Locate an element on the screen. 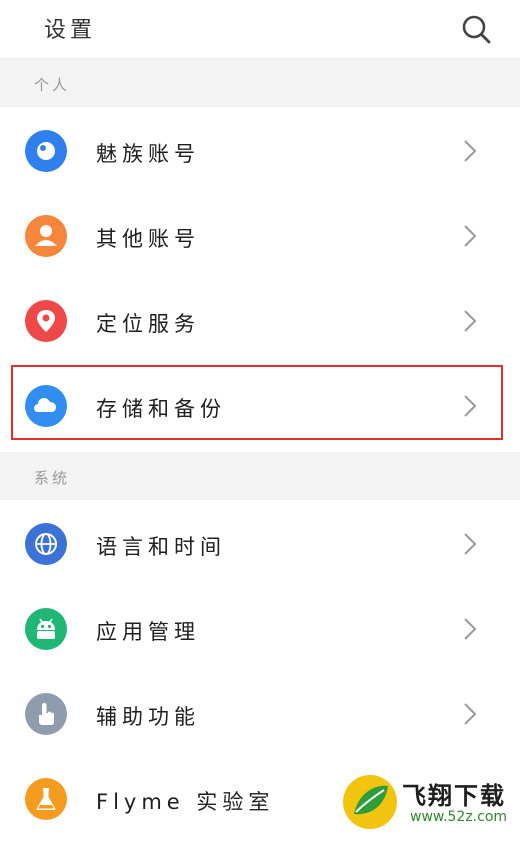  settings-item-label: 应用管理 is located at coordinates (148, 632).